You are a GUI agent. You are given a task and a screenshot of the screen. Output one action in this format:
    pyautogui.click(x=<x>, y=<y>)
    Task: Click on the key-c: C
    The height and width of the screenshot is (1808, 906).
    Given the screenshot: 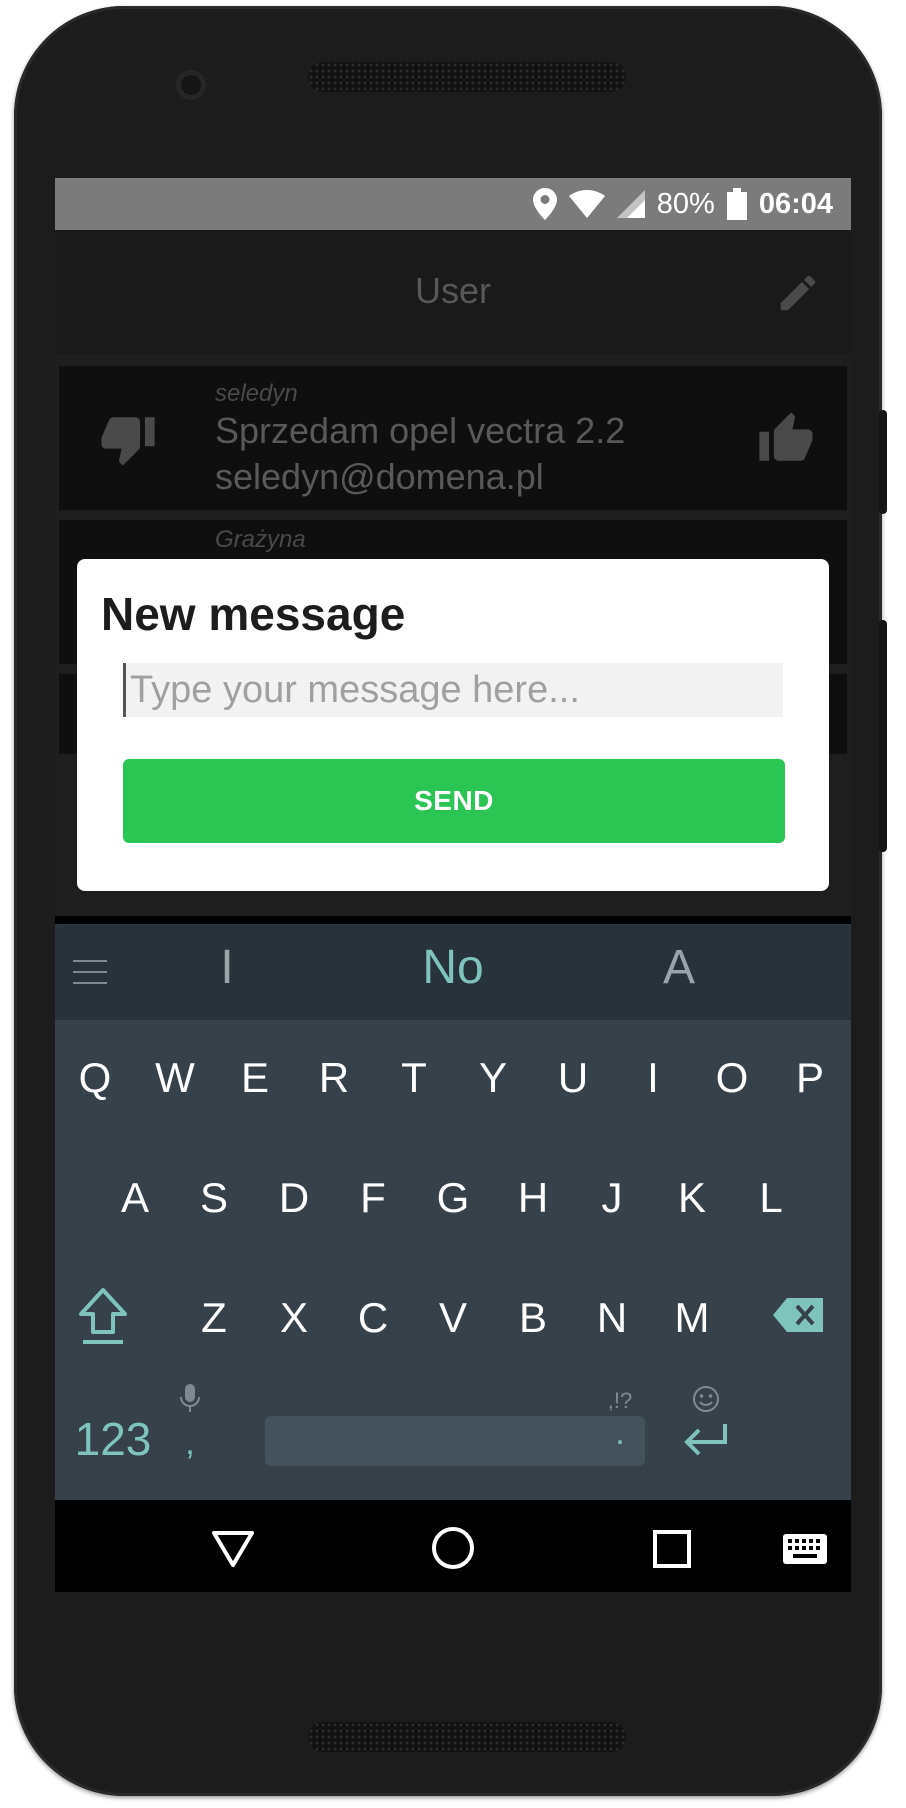 What is the action you would take?
    pyautogui.click(x=373, y=1318)
    